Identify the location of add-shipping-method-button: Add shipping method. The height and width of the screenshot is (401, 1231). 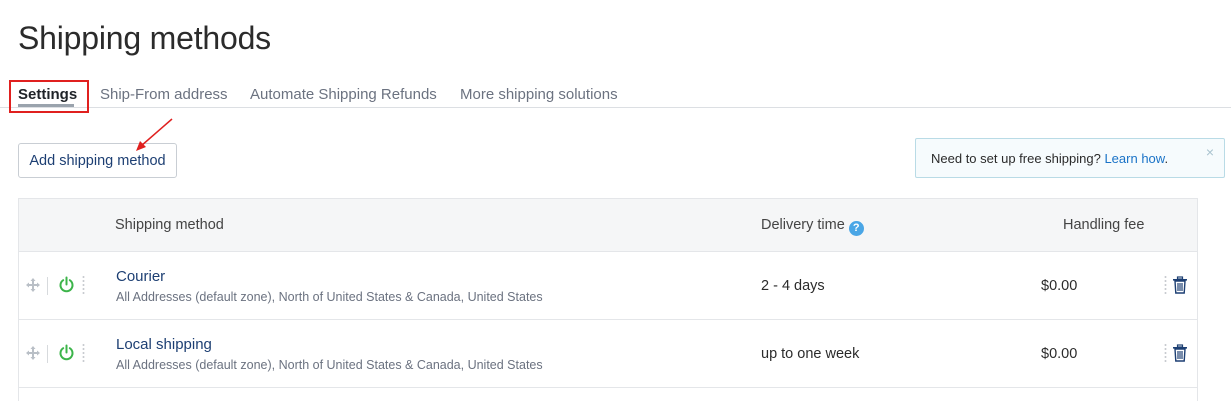
(97, 160).